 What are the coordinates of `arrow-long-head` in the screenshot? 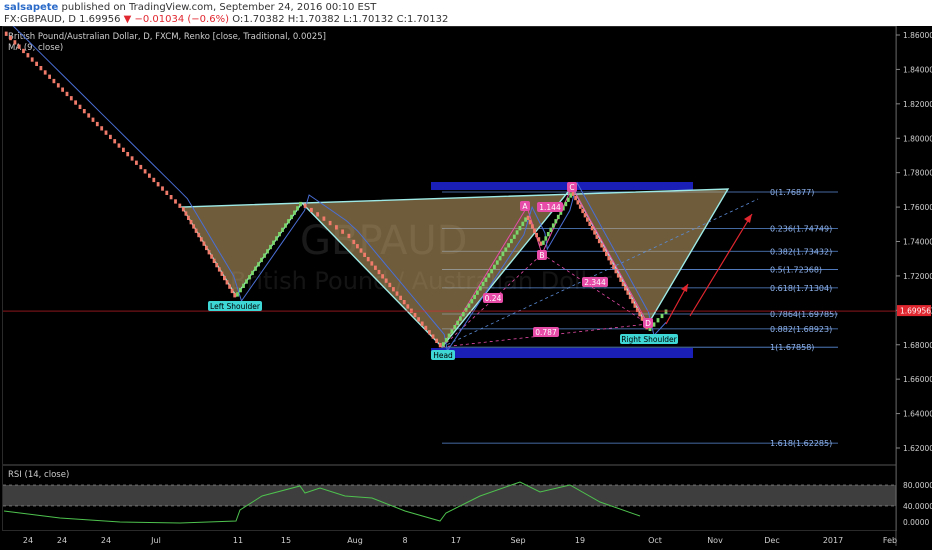 It's located at (748, 218).